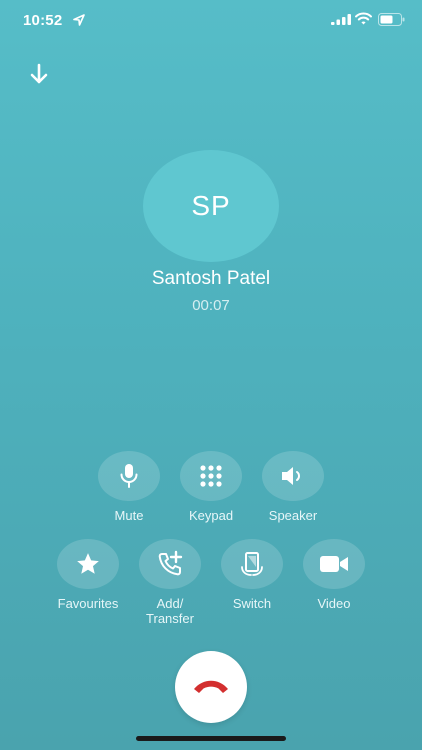  I want to click on wifi-icon, so click(363, 18).